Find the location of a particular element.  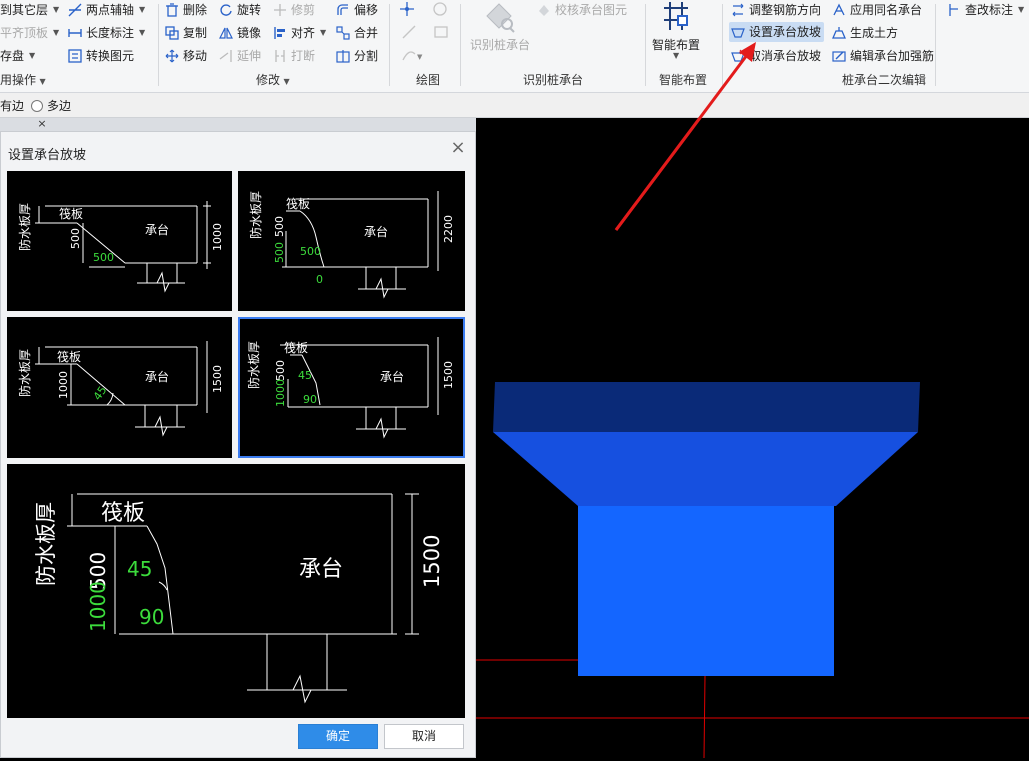

annotation-arrow-overlay is located at coordinates (685, 136).